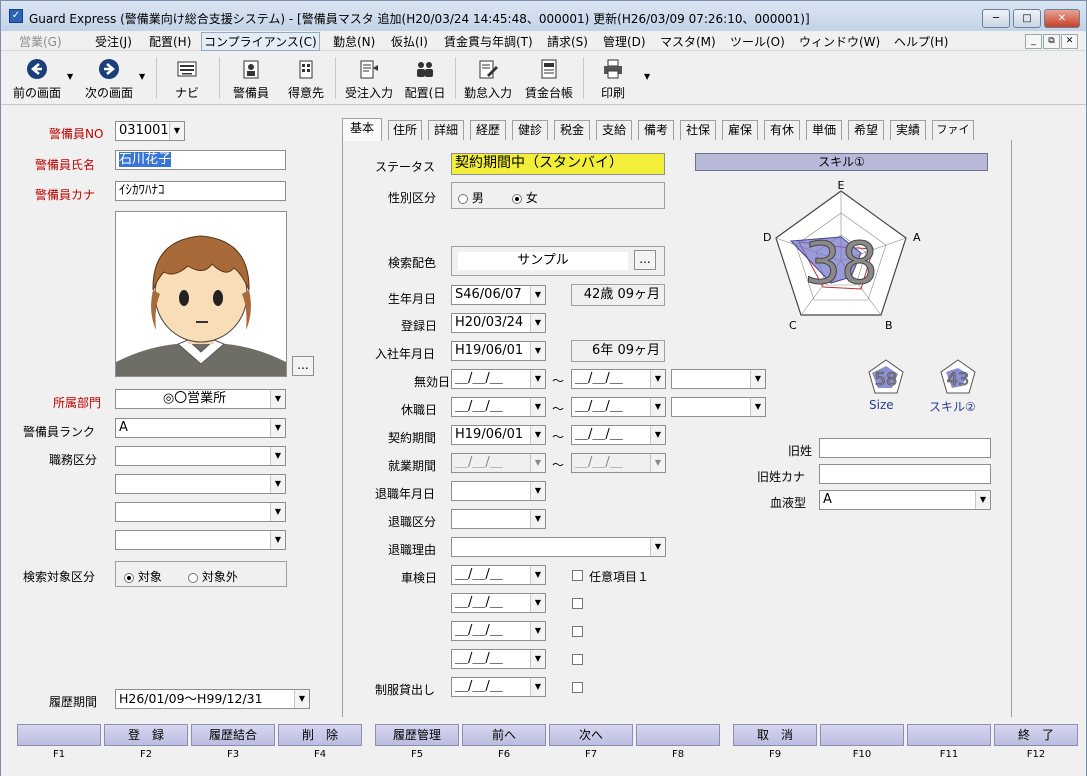  What do you see at coordinates (678, 735) in the screenshot?
I see `f8-button` at bounding box center [678, 735].